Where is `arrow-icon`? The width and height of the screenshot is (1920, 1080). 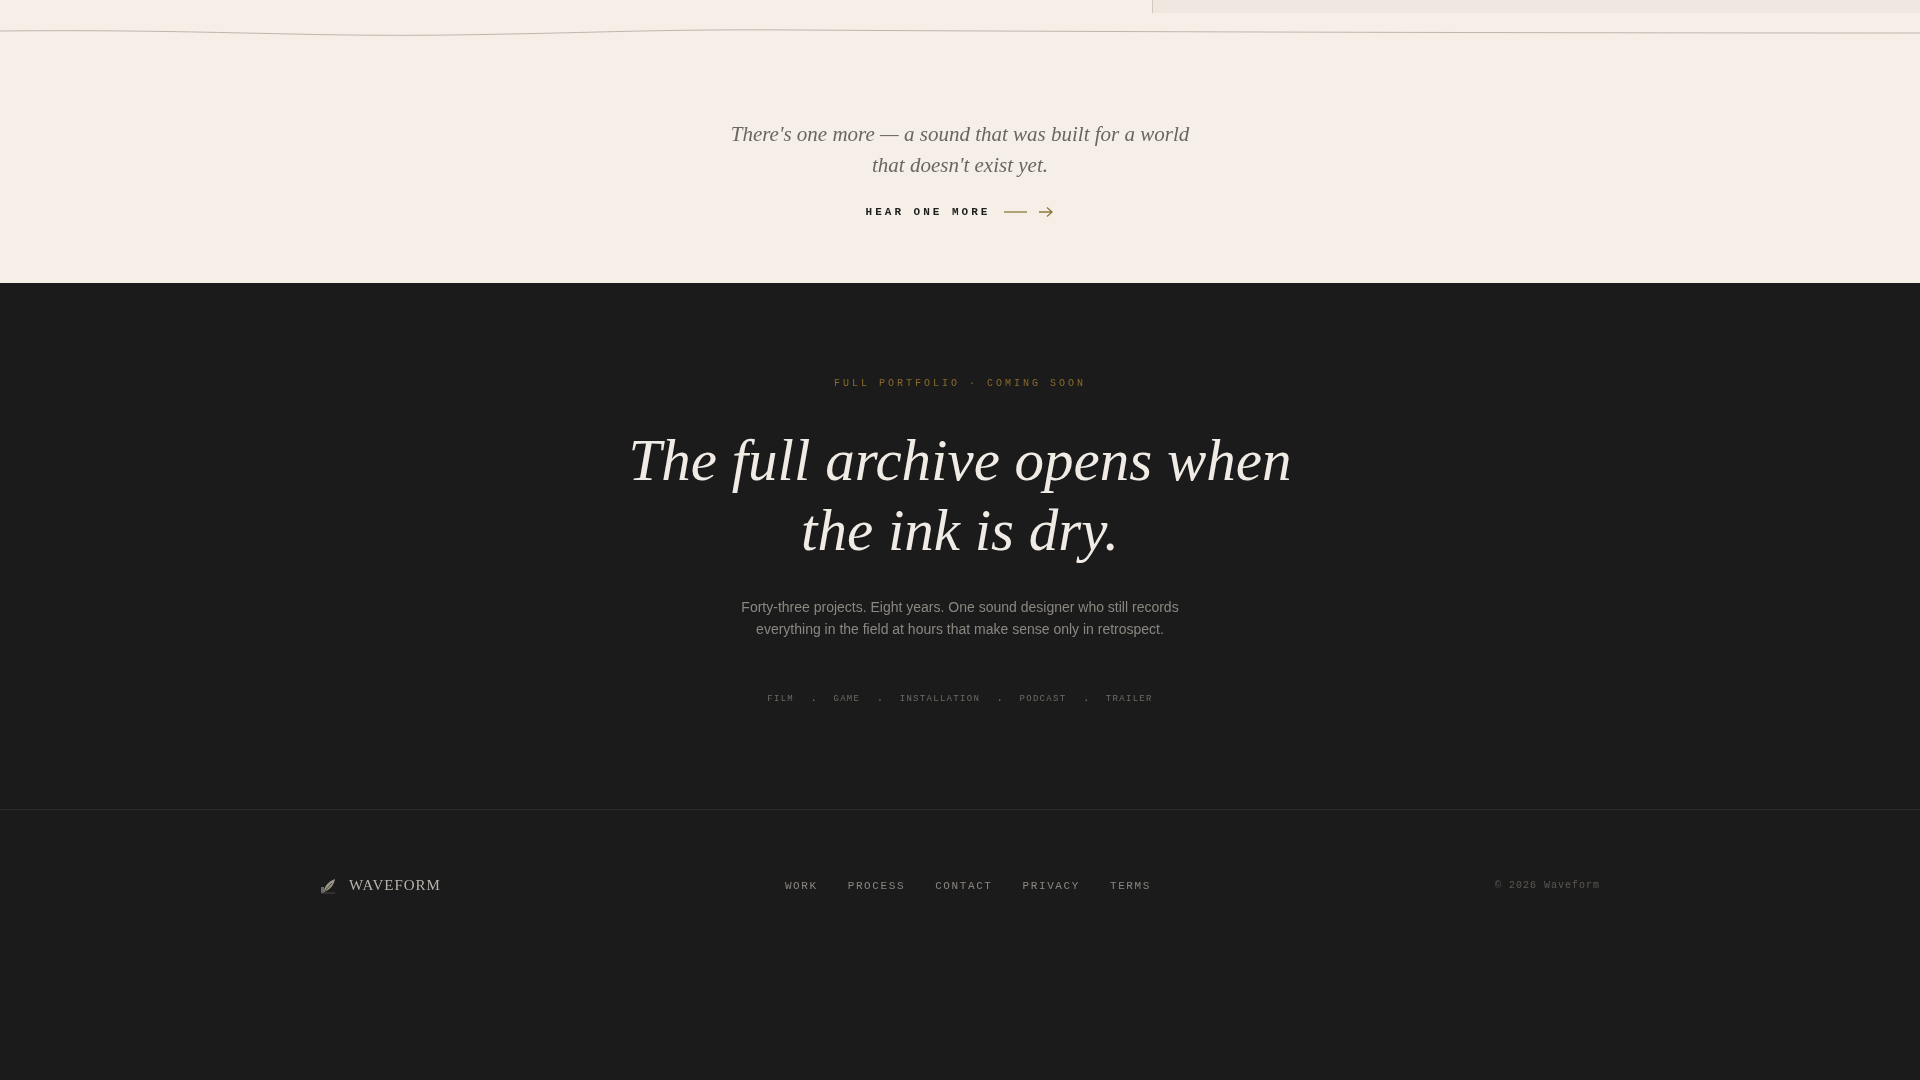 arrow-icon is located at coordinates (1029, 212).